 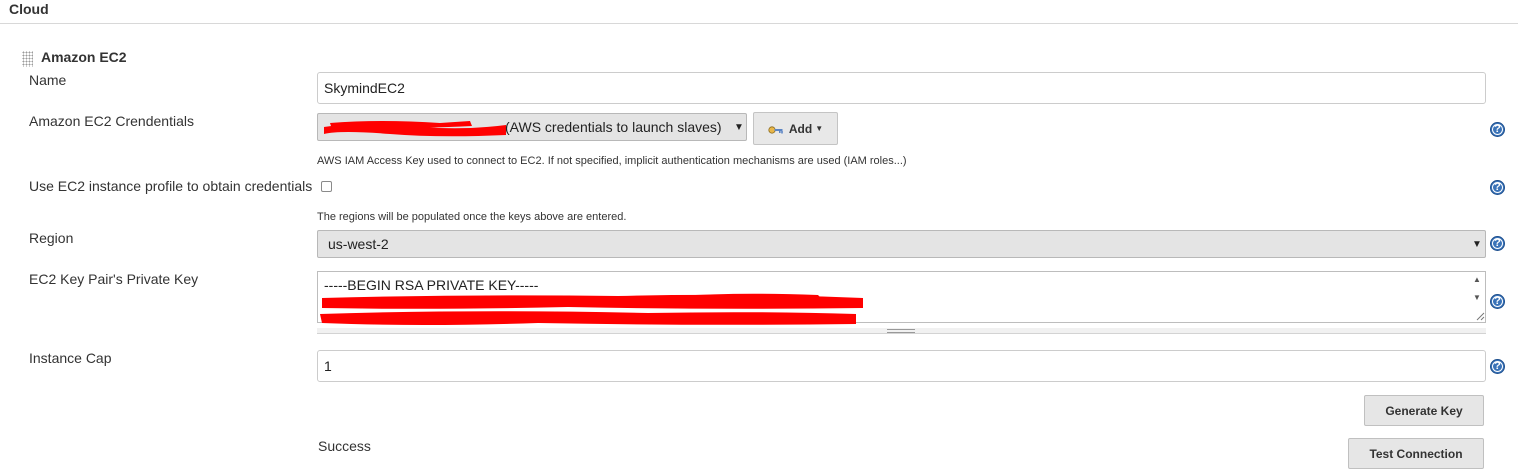 I want to click on key-icon, so click(x=776, y=129).